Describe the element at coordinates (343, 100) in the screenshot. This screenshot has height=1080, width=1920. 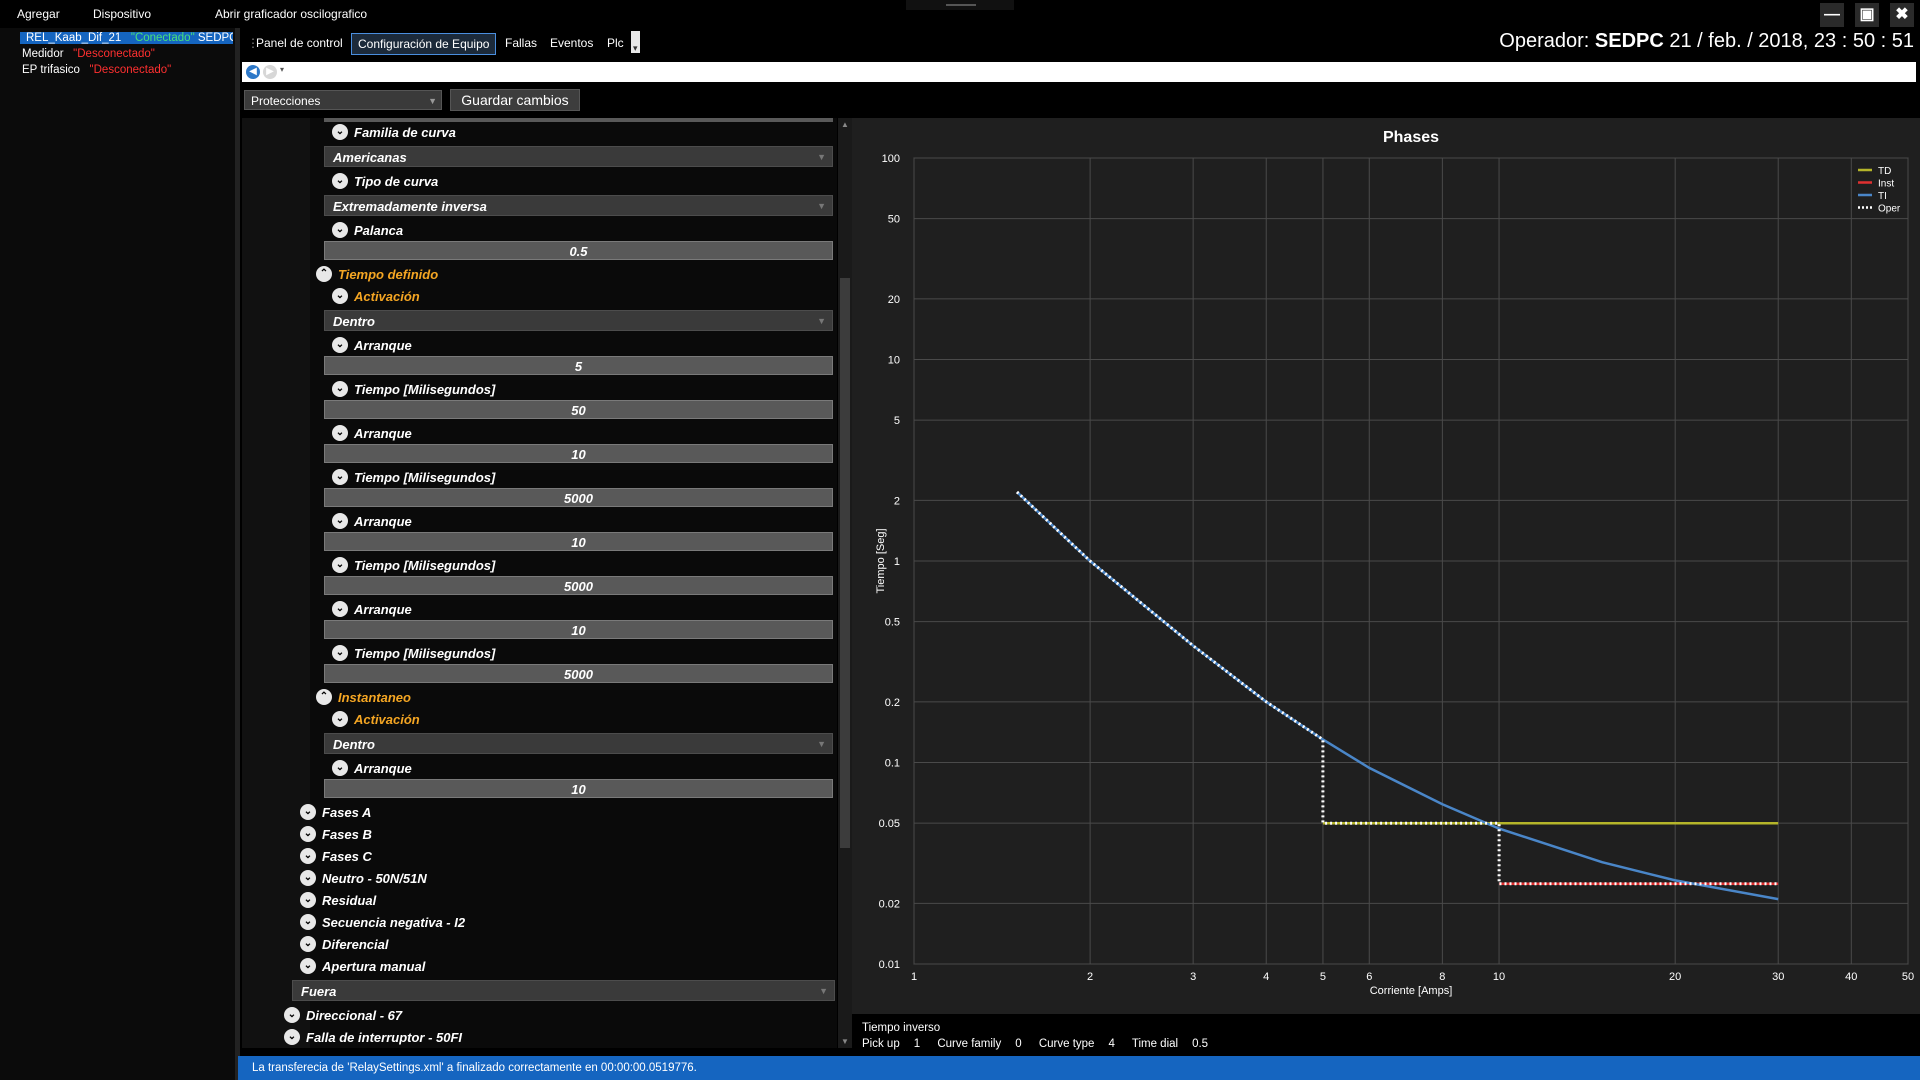
I see `section-select: Protecciones ▼` at that location.